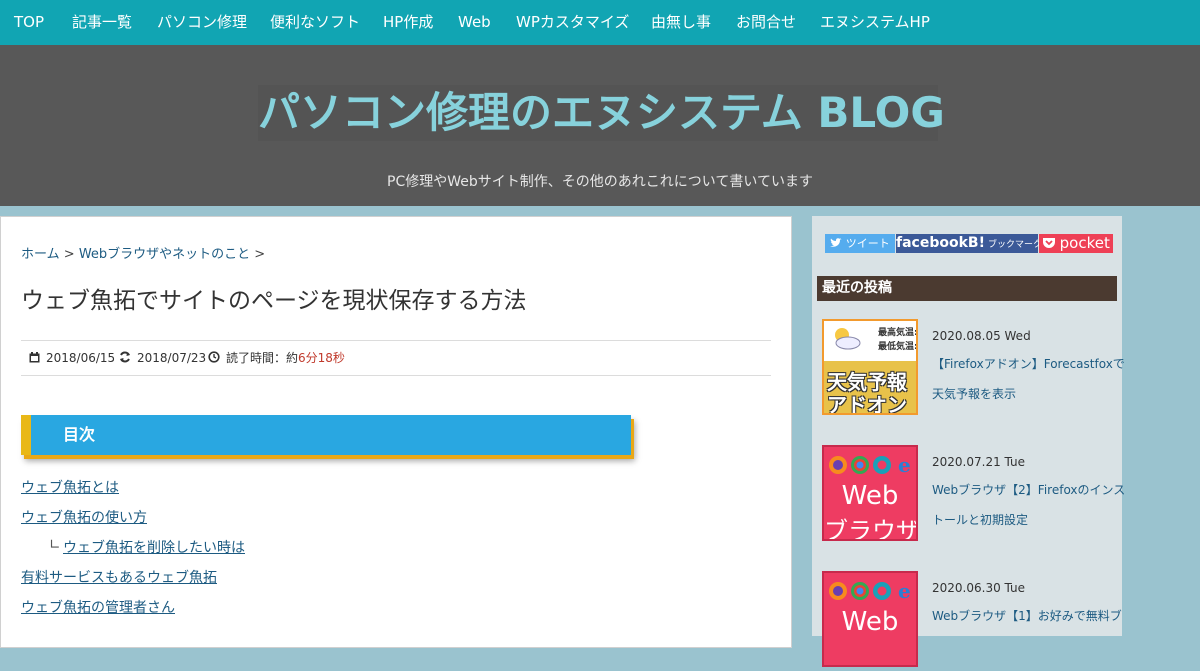 This screenshot has width=1200, height=671. Describe the element at coordinates (119, 577) in the screenshot. I see `toc-item: 有料サービスもあるウェブ魚拓` at that location.